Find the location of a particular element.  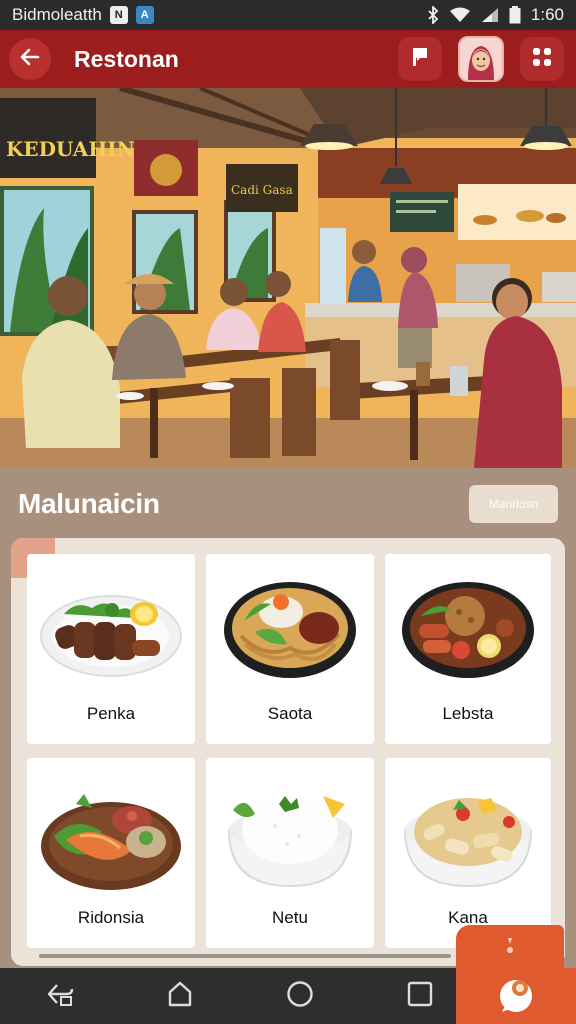

menu-button is located at coordinates (542, 59).